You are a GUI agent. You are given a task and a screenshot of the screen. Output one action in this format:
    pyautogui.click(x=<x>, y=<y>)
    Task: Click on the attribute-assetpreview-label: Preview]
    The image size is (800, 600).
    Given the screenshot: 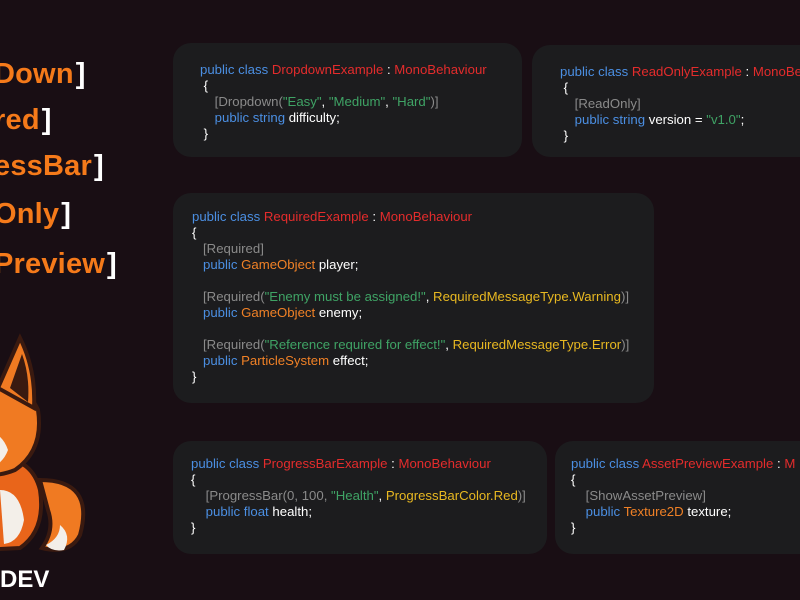 What is the action you would take?
    pyautogui.click(x=58, y=264)
    